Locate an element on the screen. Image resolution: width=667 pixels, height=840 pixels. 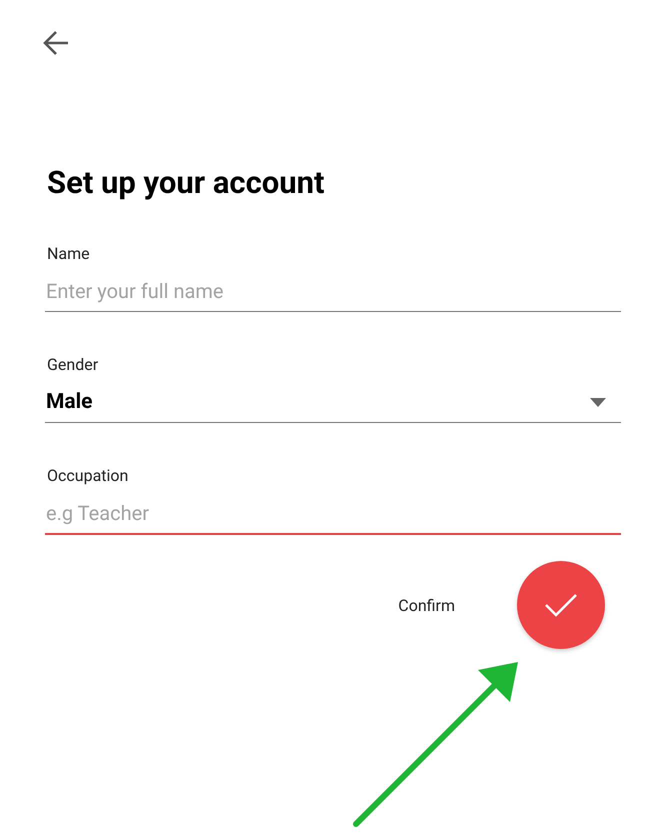
field-label: Name is located at coordinates (68, 254).